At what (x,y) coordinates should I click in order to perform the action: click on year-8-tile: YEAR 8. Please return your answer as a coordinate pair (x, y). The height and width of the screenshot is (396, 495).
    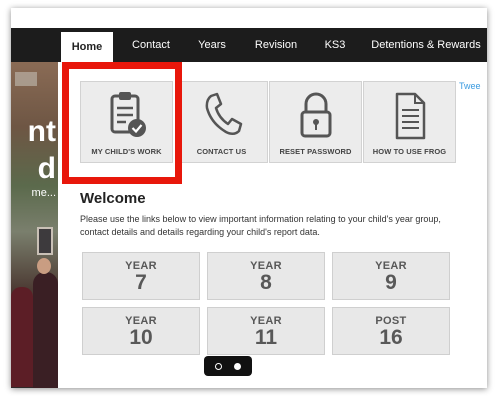
    Looking at the image, I should click on (266, 276).